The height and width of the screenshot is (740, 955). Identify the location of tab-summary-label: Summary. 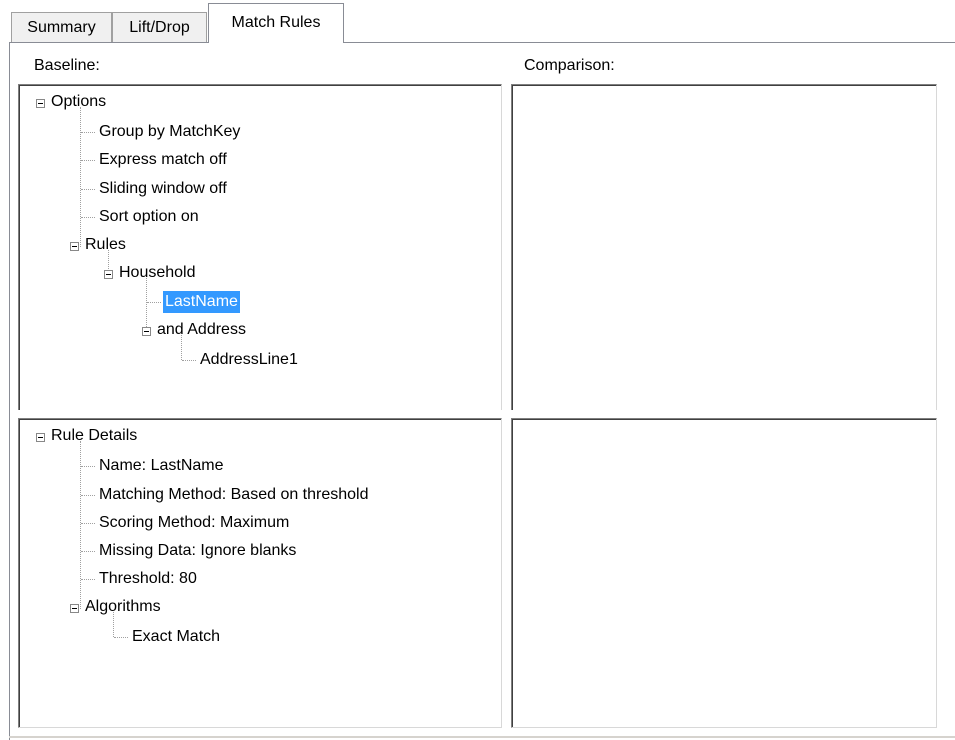
(61, 27).